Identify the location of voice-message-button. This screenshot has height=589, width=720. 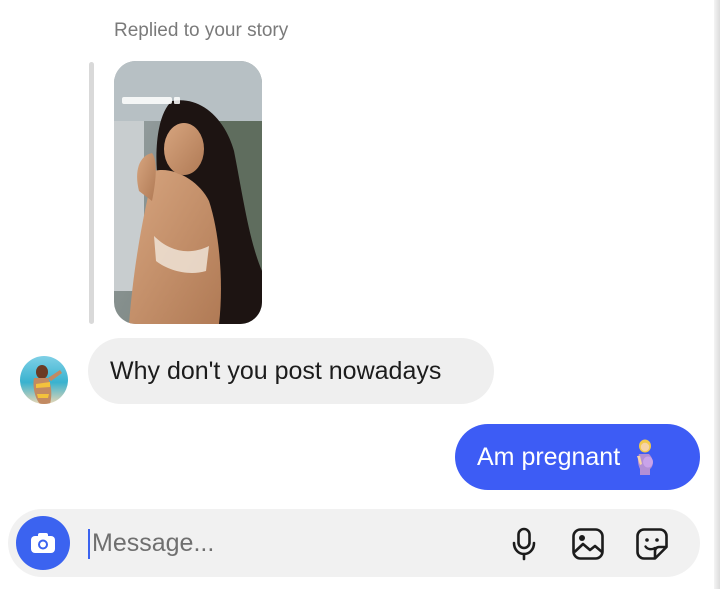
(524, 544).